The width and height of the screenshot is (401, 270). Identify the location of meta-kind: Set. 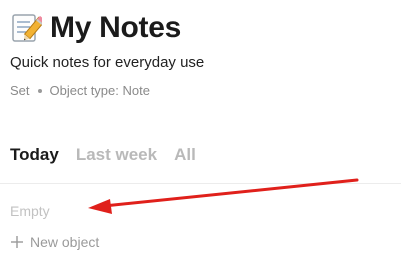
(20, 90).